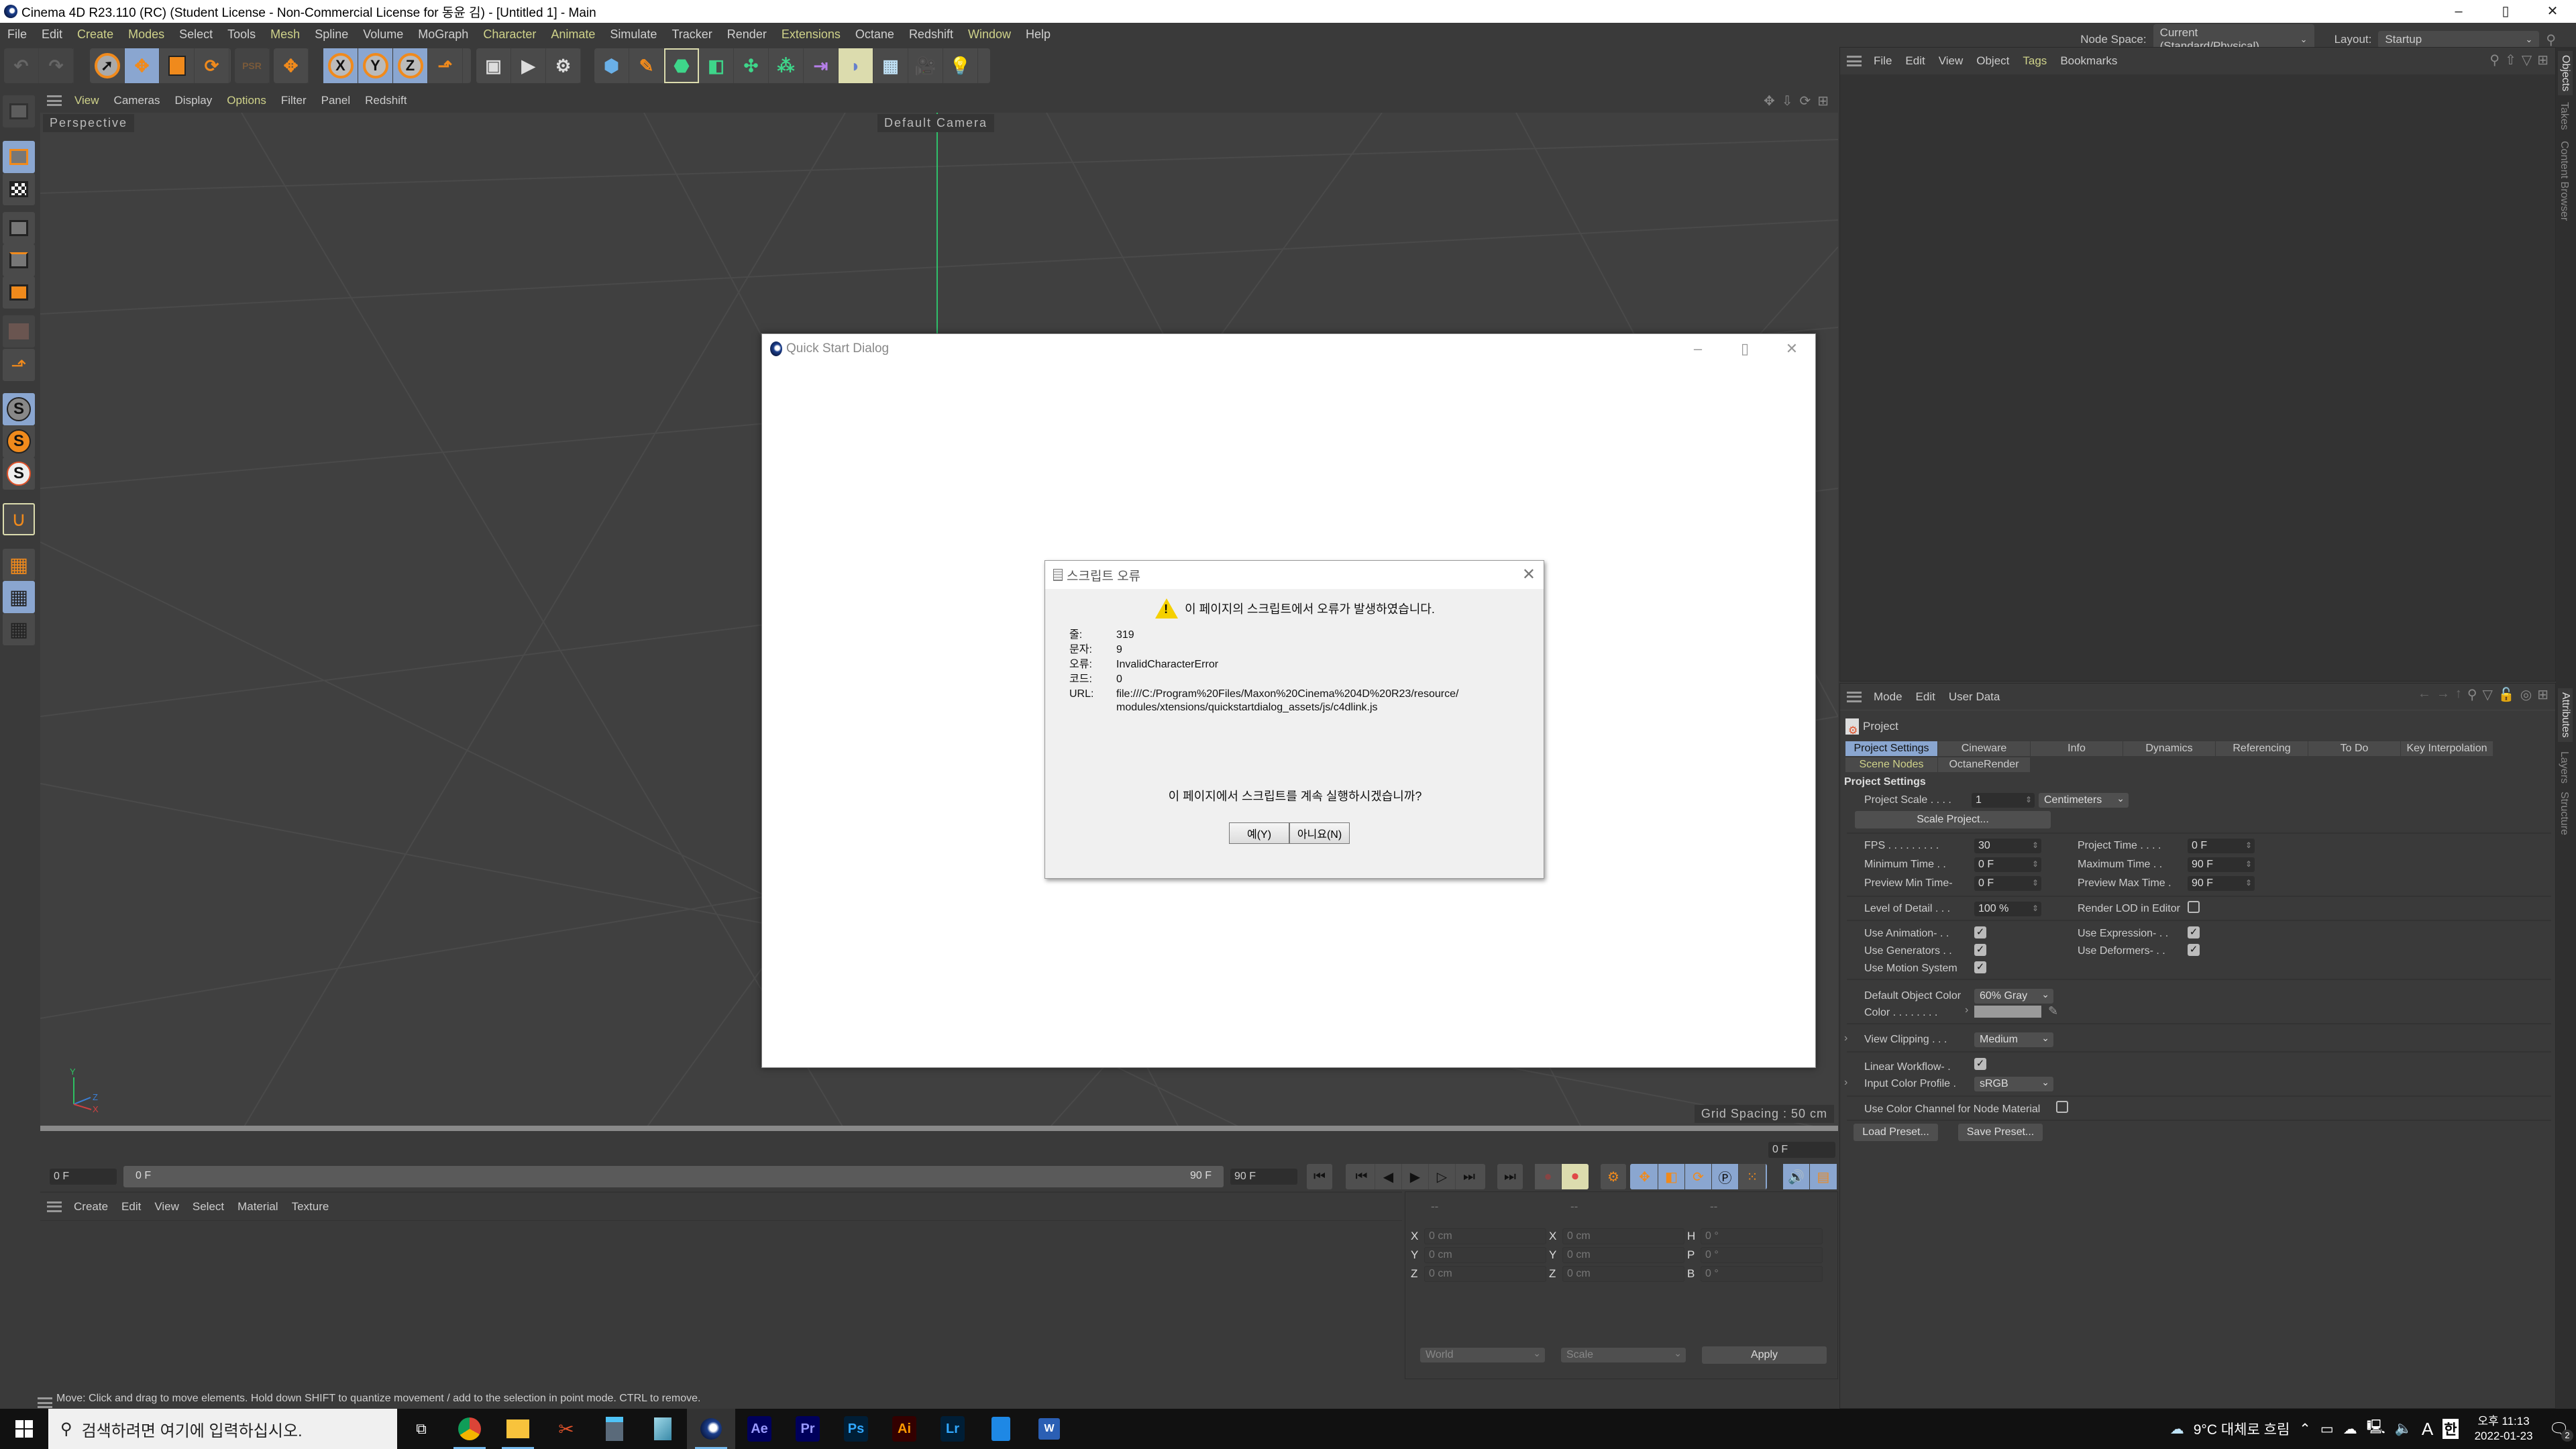 This screenshot has height=1449, width=2576. Describe the element at coordinates (2007, 846) in the screenshot. I see `fps-input: 30` at that location.